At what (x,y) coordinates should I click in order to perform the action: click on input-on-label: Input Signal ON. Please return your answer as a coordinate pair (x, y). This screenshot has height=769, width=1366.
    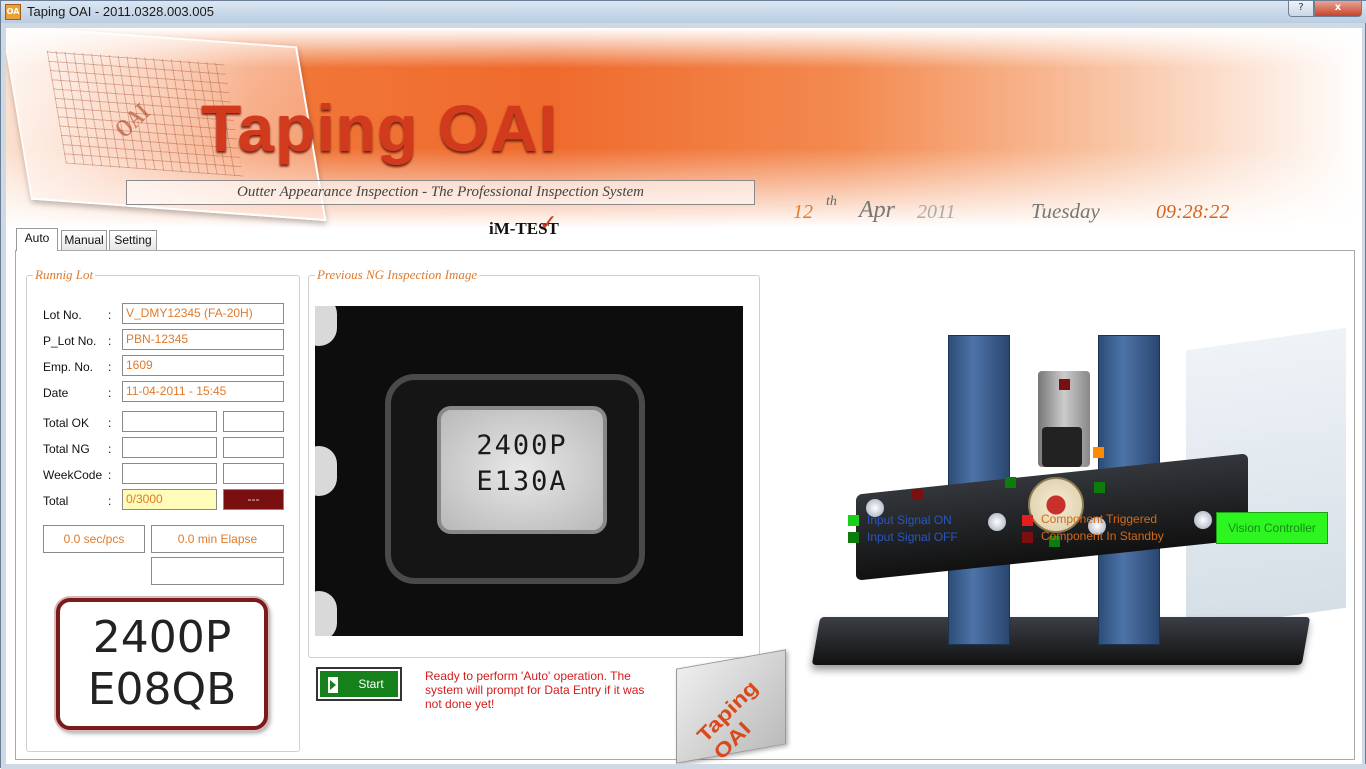
    Looking at the image, I should click on (909, 520).